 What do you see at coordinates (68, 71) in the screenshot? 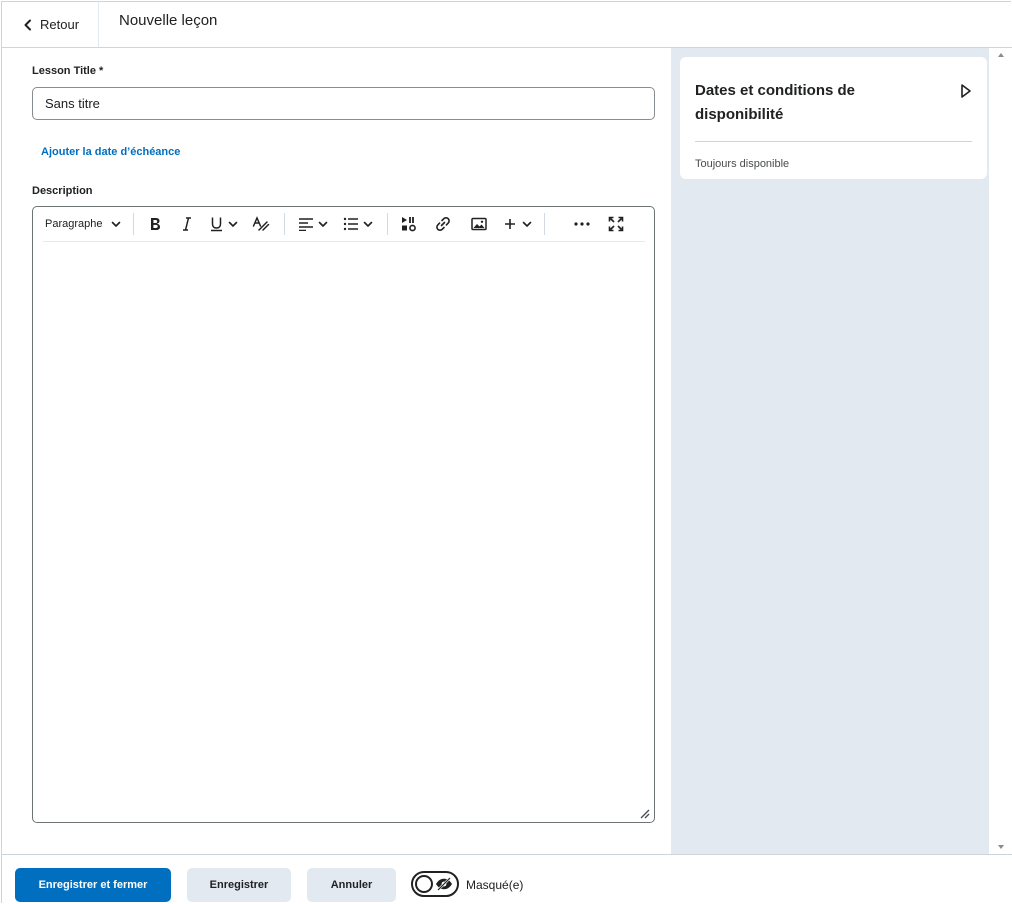
I see `lesson-title-label: Lesson Title *` at bounding box center [68, 71].